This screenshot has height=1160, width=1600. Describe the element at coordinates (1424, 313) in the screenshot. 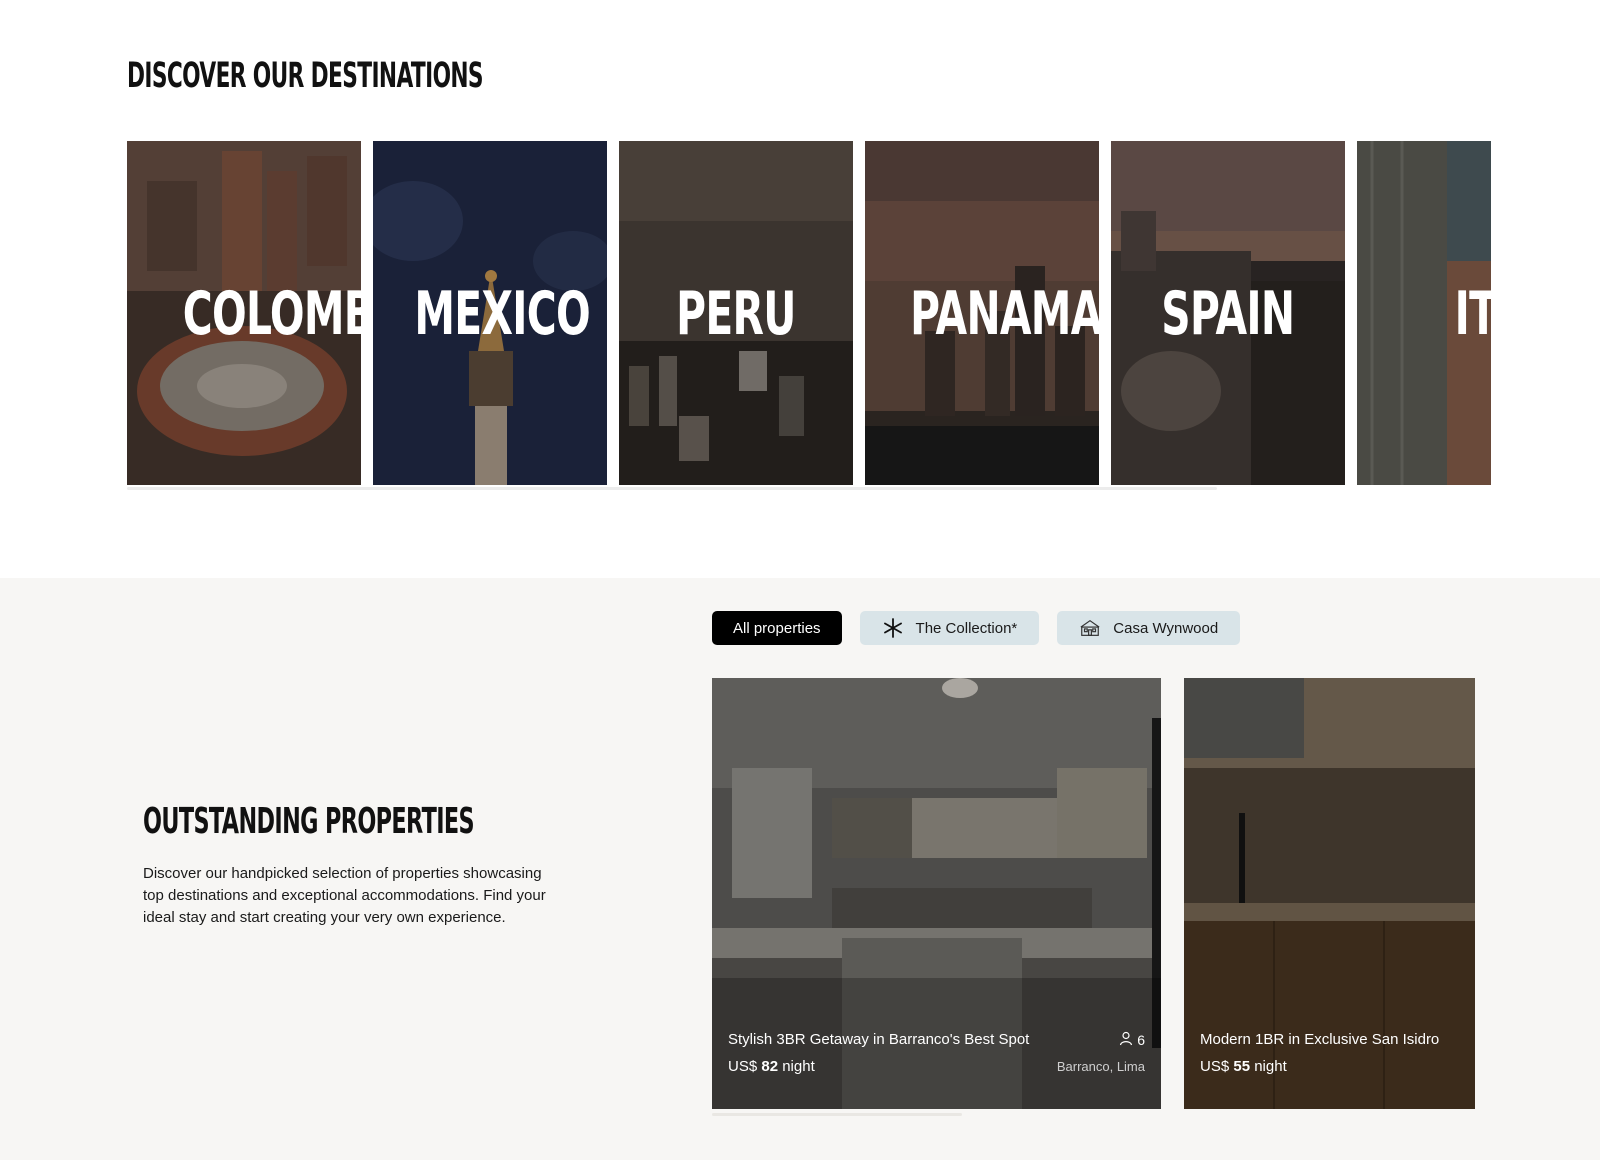

I see `destination-card-italy: ITALY` at that location.